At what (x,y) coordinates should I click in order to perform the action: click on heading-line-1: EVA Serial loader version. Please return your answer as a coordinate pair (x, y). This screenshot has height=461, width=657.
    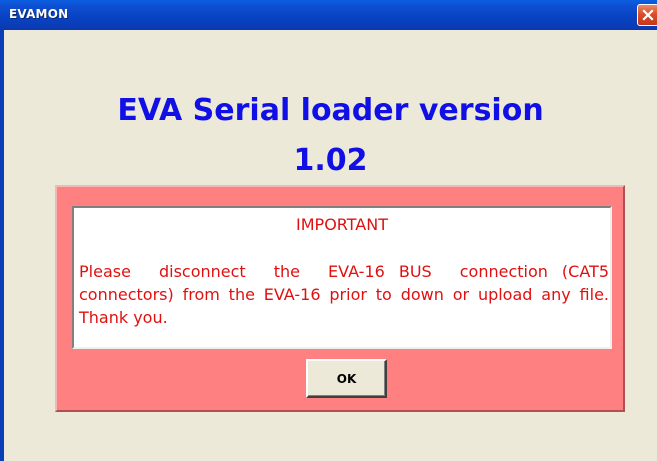
    Looking at the image, I should click on (330, 110).